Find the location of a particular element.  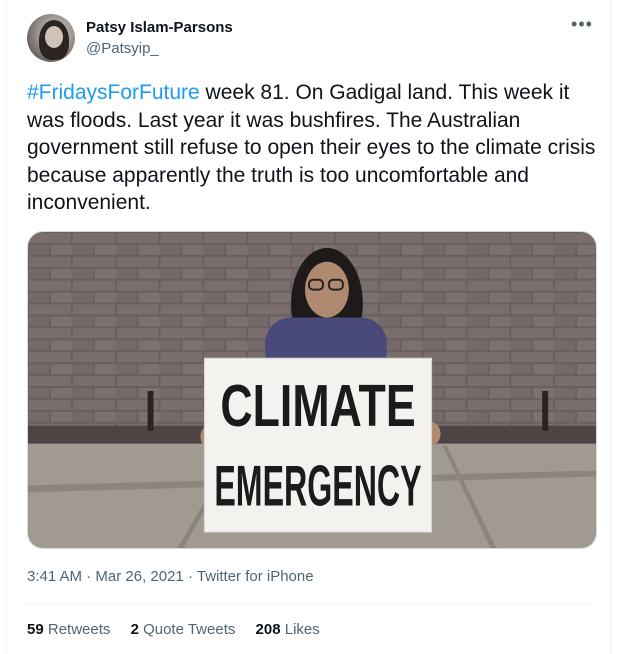

likes-label: Likes is located at coordinates (302, 629).